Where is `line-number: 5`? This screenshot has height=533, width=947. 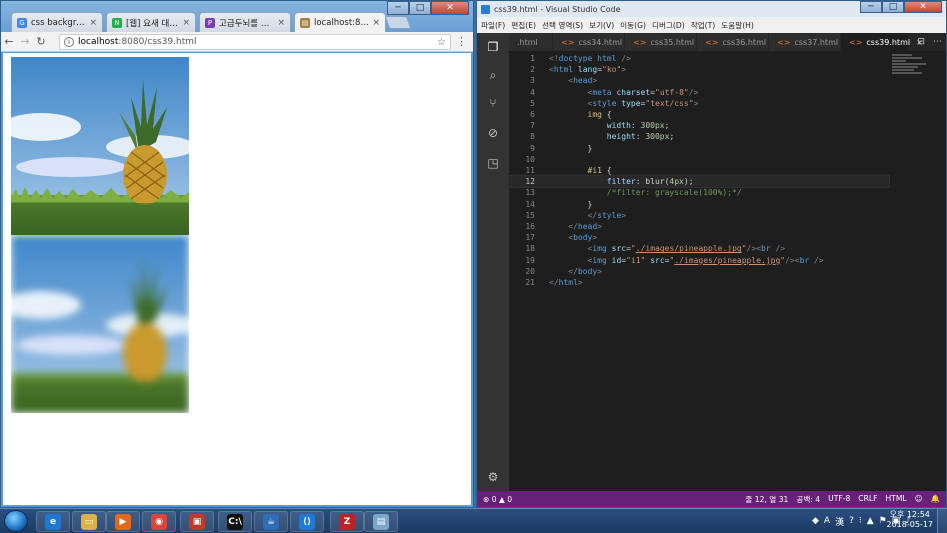
line-number: 5 is located at coordinates (532, 103).